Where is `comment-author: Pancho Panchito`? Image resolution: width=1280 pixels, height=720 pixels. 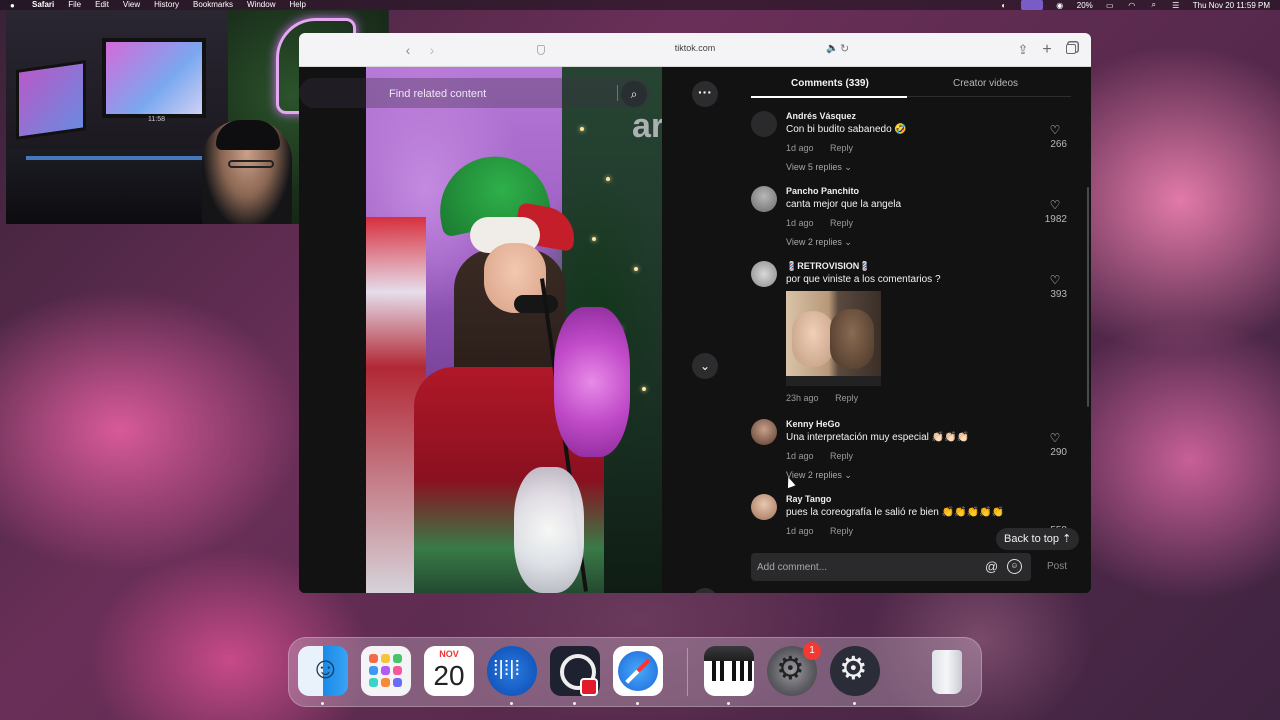 comment-author: Pancho Panchito is located at coordinates (822, 191).